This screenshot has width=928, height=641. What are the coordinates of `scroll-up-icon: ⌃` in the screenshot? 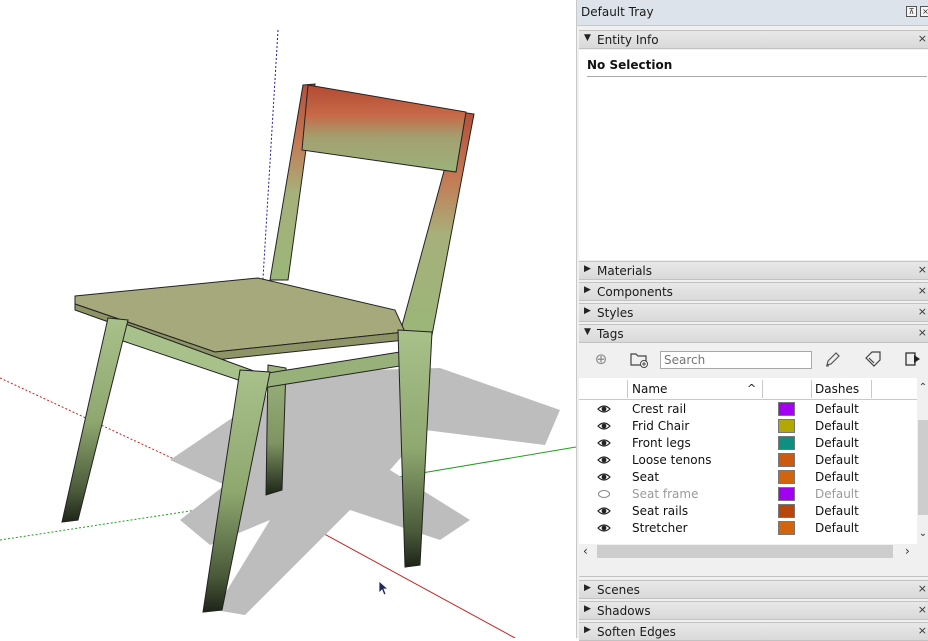 It's located at (922, 387).